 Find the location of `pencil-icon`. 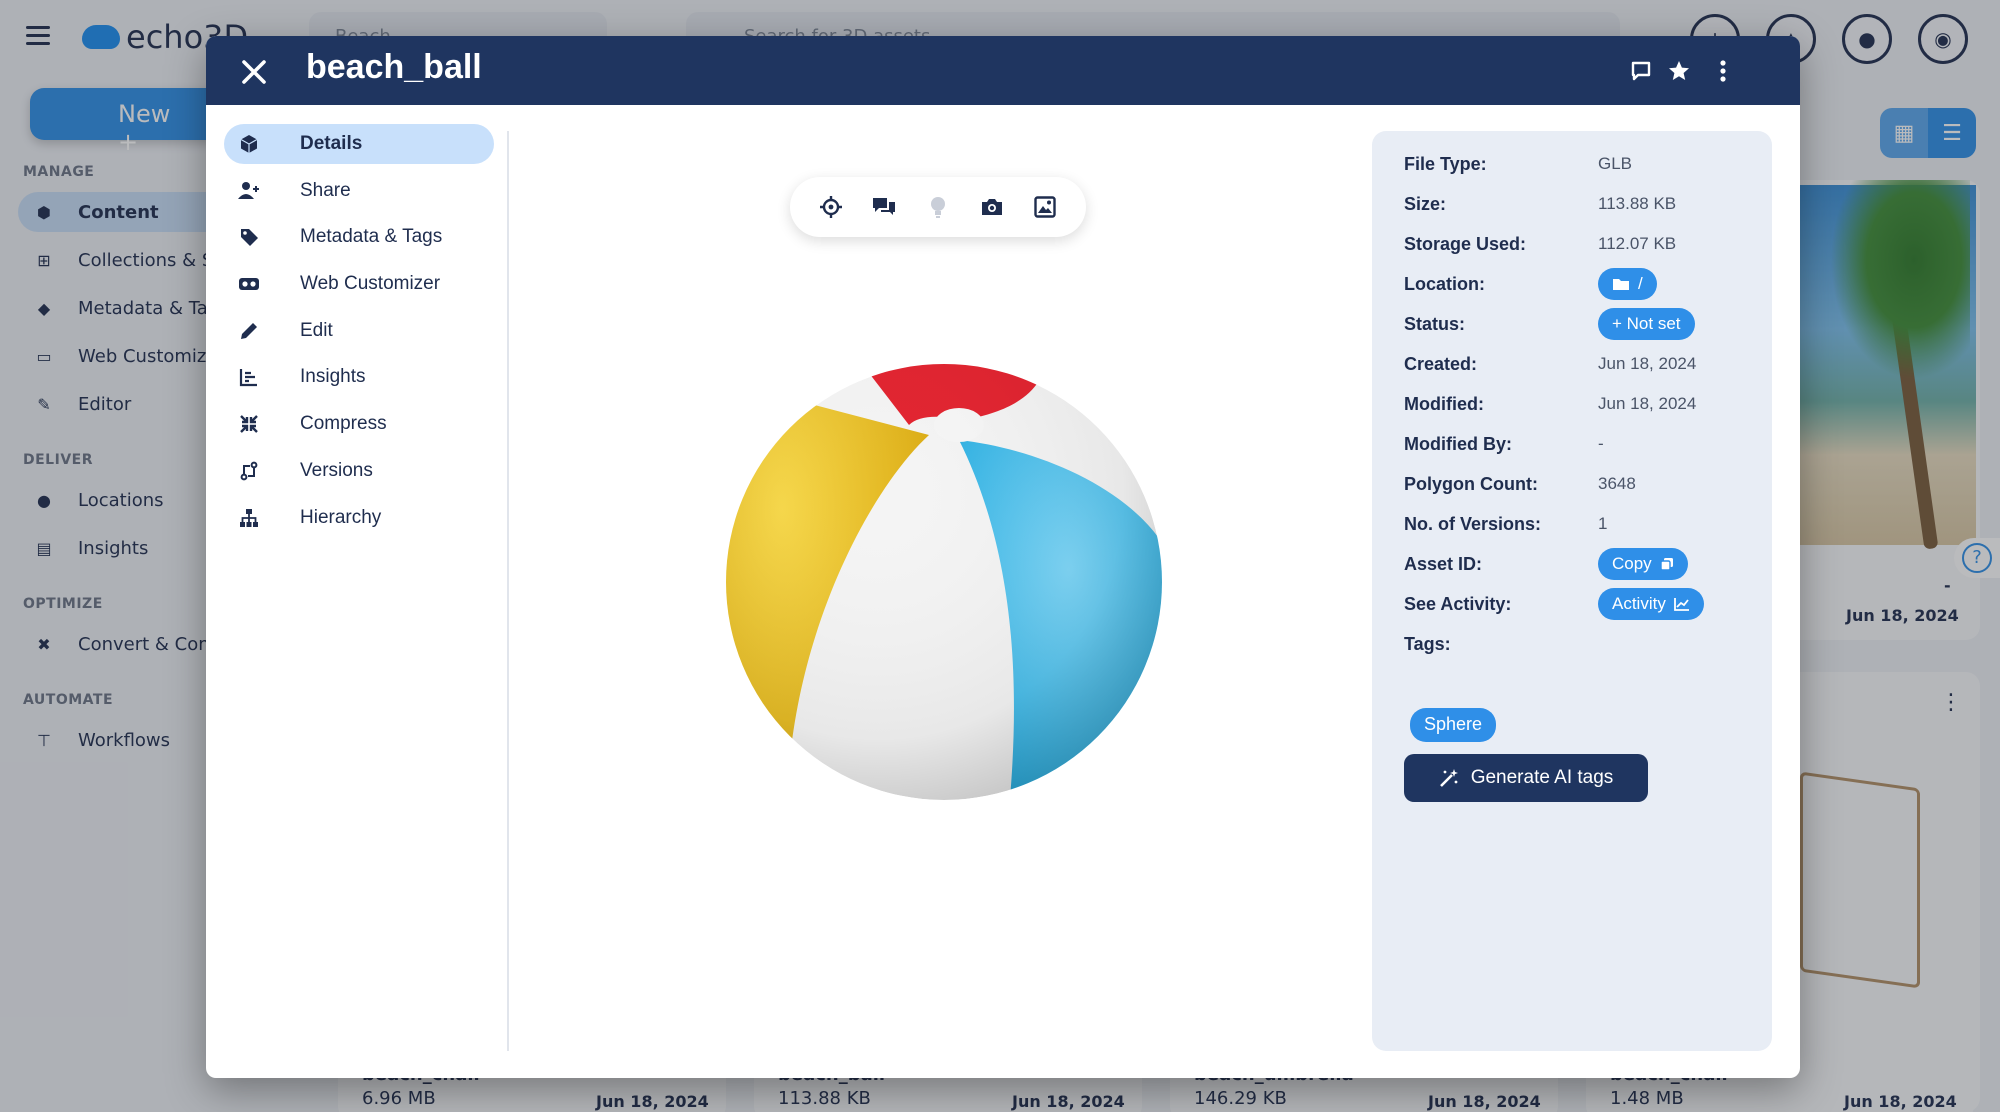

pencil-icon is located at coordinates (249, 331).